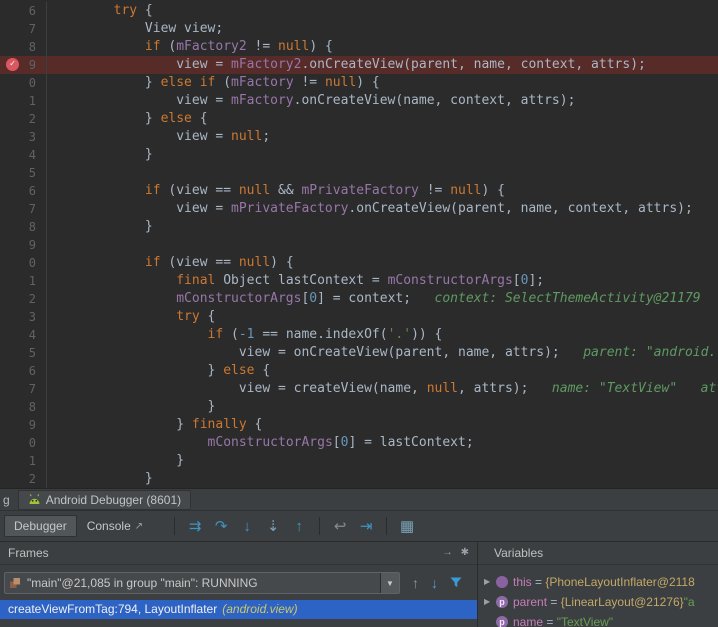  Describe the element at coordinates (12, 64) in the screenshot. I see `breakpoint-icon: ✓` at that location.